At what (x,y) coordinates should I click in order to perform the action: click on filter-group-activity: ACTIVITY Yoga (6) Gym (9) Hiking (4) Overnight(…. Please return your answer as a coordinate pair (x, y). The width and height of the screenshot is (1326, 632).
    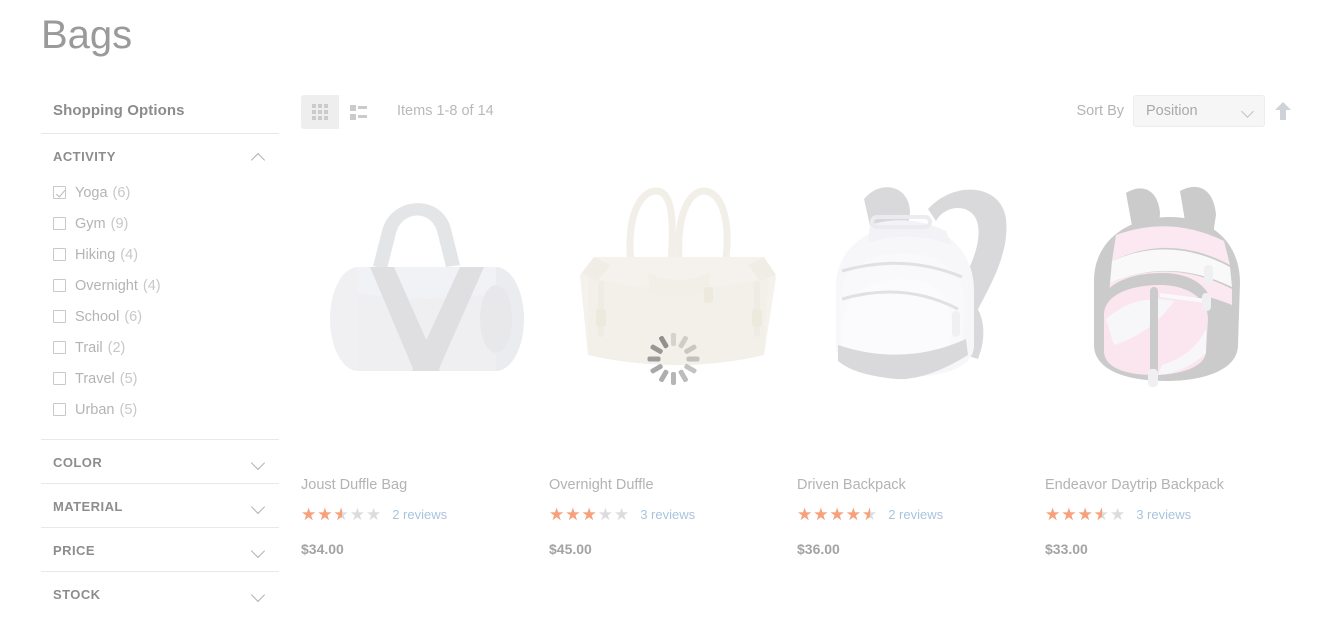
    Looking at the image, I should click on (160, 286).